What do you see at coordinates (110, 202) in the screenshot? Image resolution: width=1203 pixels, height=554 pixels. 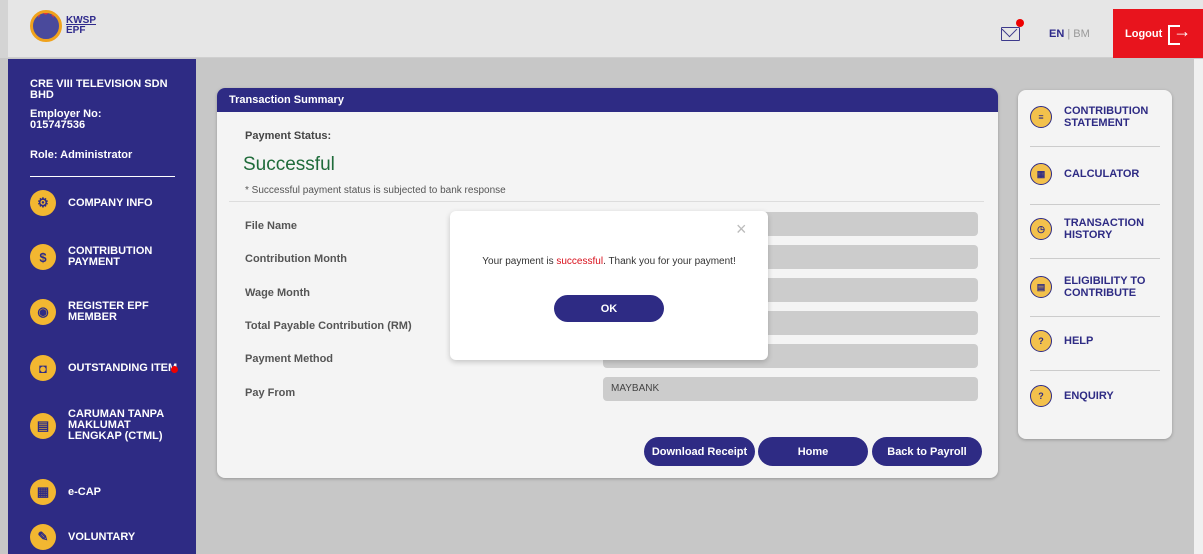 I see `sidebar-item-label: COMPANY INFO` at bounding box center [110, 202].